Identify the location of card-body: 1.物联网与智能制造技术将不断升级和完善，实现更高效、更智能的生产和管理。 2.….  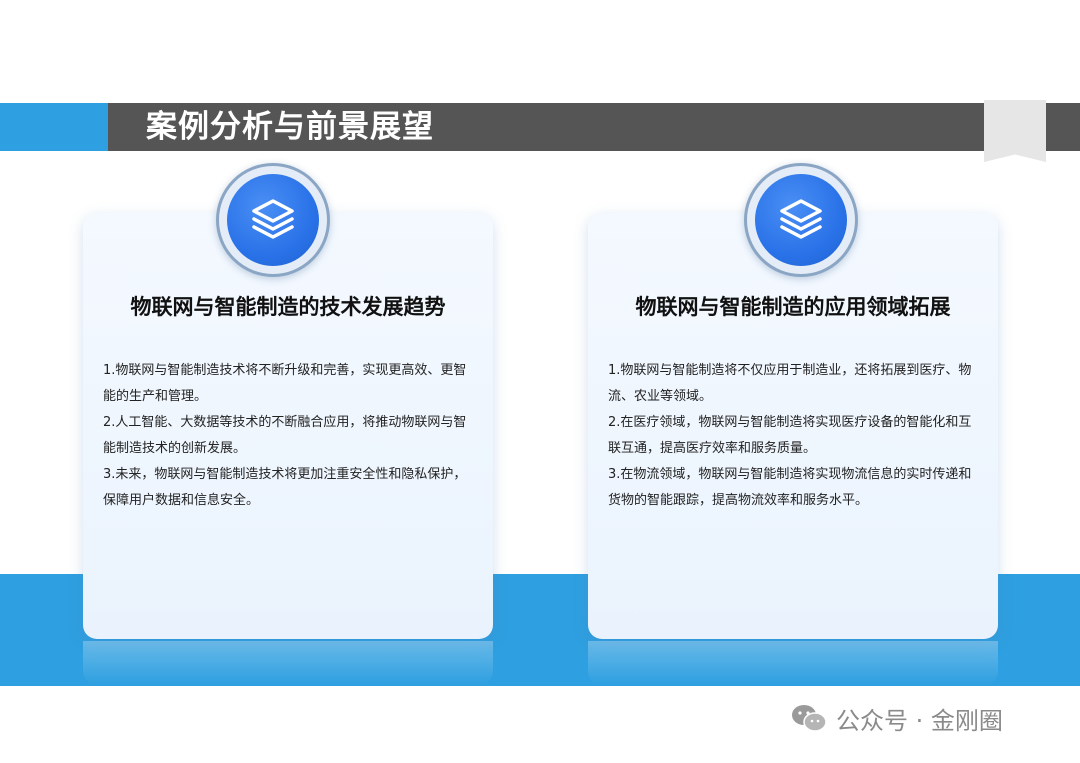
(288, 436).